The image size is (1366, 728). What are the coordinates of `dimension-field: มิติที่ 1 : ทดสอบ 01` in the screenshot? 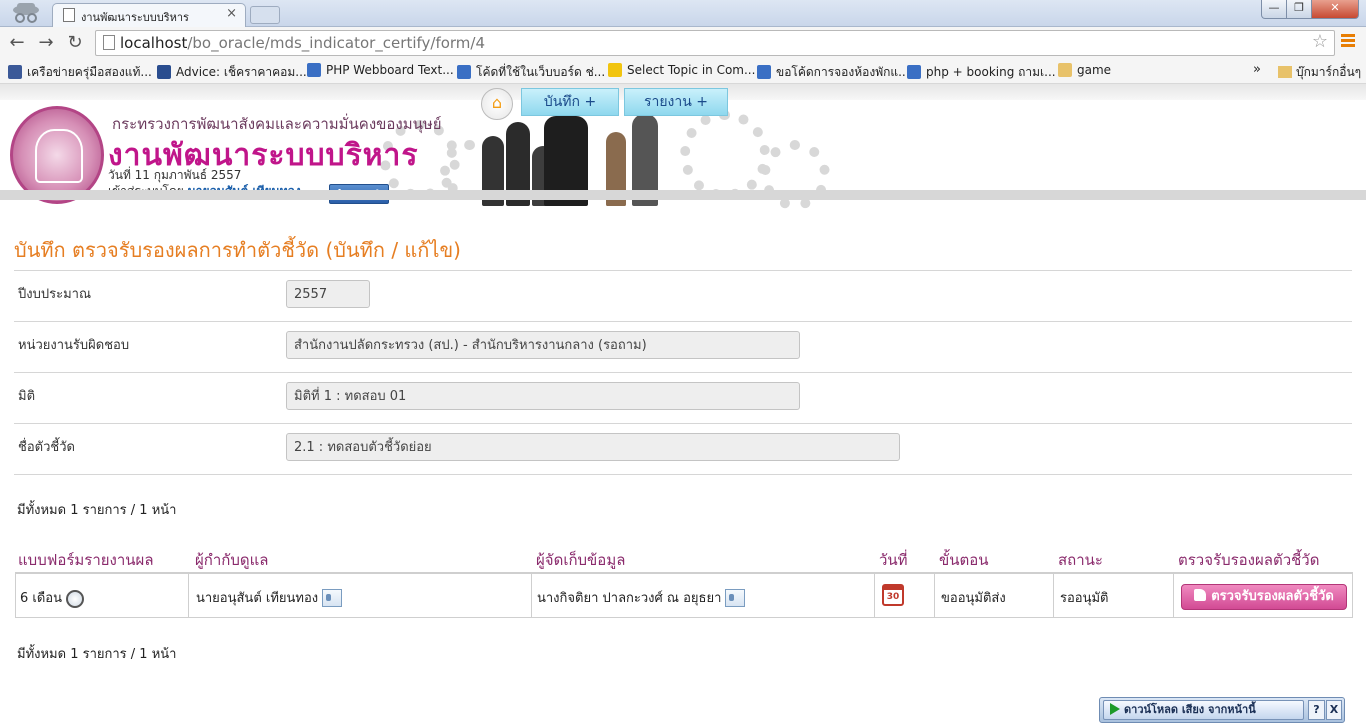 It's located at (543, 396).